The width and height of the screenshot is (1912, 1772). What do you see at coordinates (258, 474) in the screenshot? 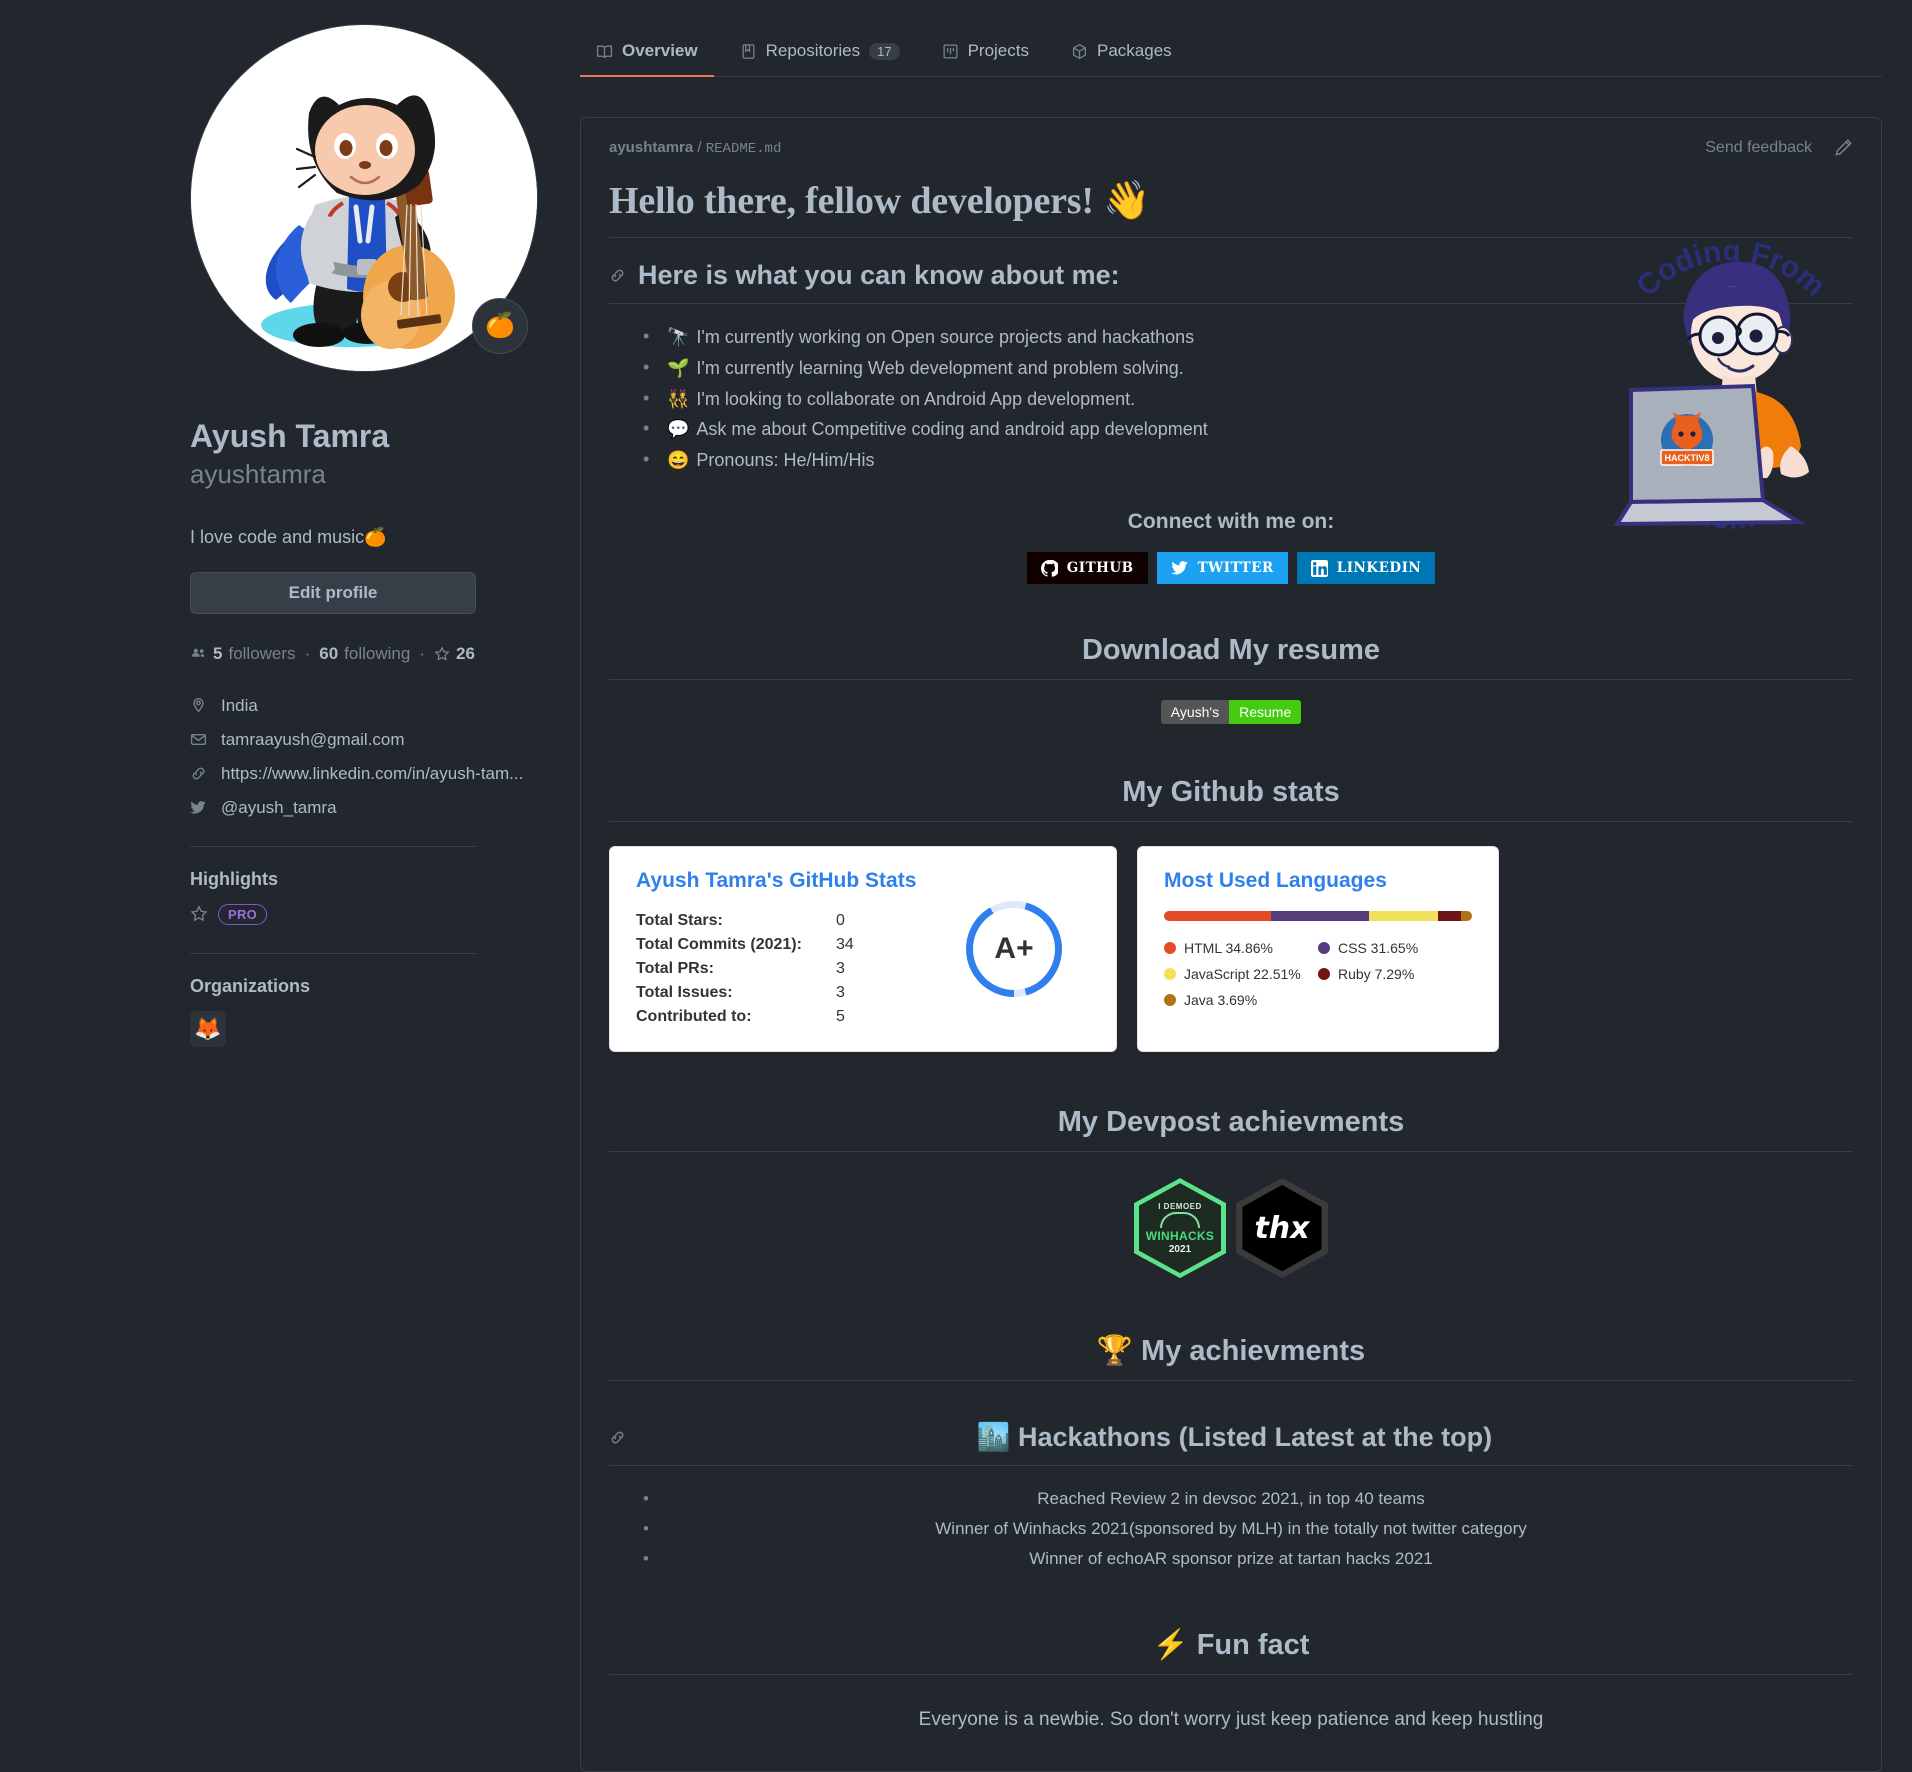
I see `profile-handle: ayushtamra` at bounding box center [258, 474].